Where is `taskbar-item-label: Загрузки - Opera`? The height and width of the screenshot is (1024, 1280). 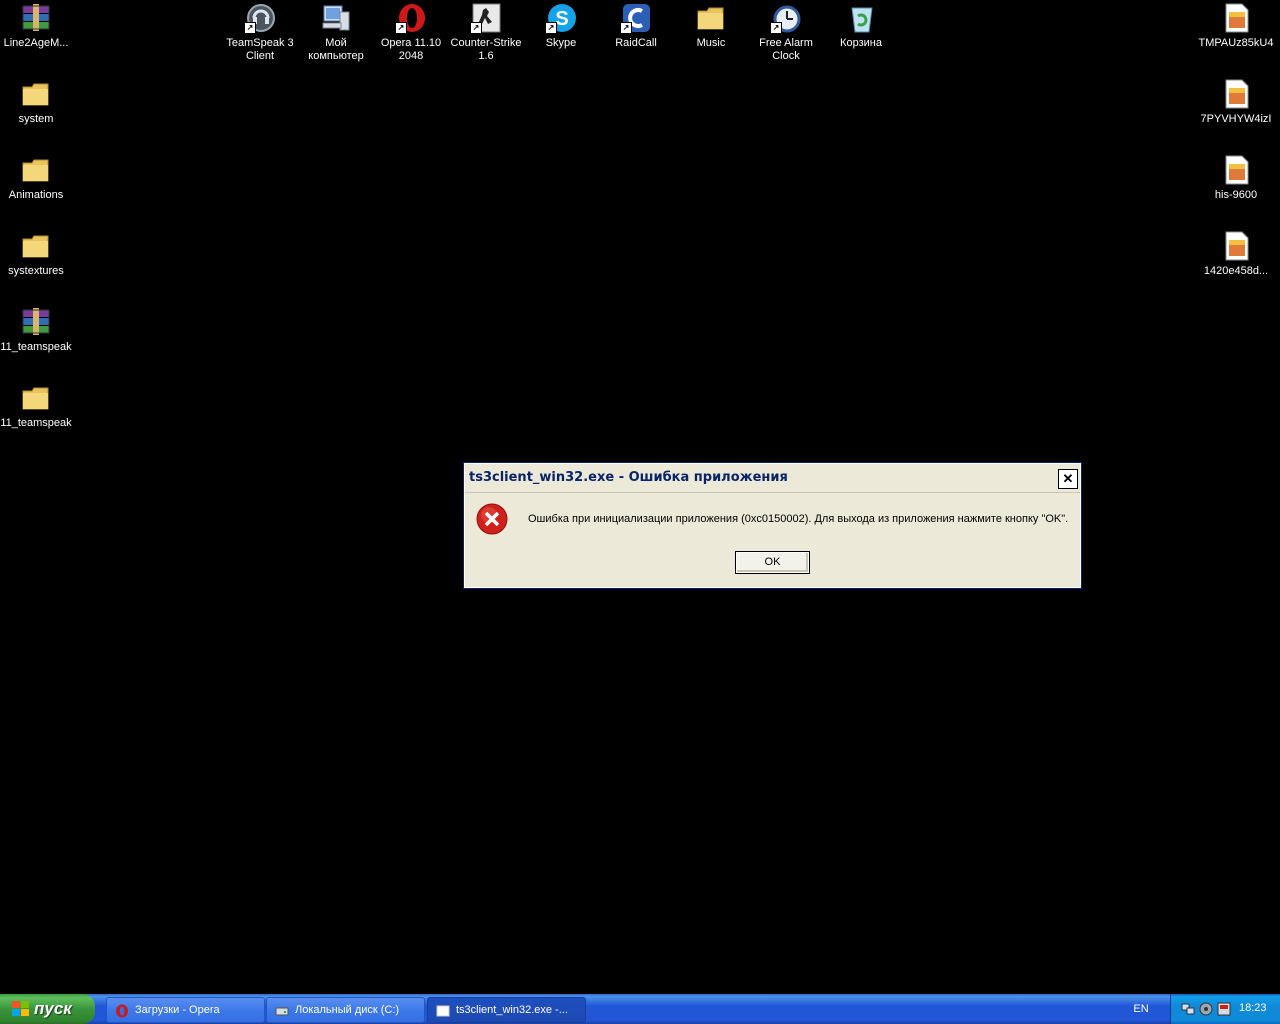 taskbar-item-label: Загрузки - Opera is located at coordinates (177, 1010).